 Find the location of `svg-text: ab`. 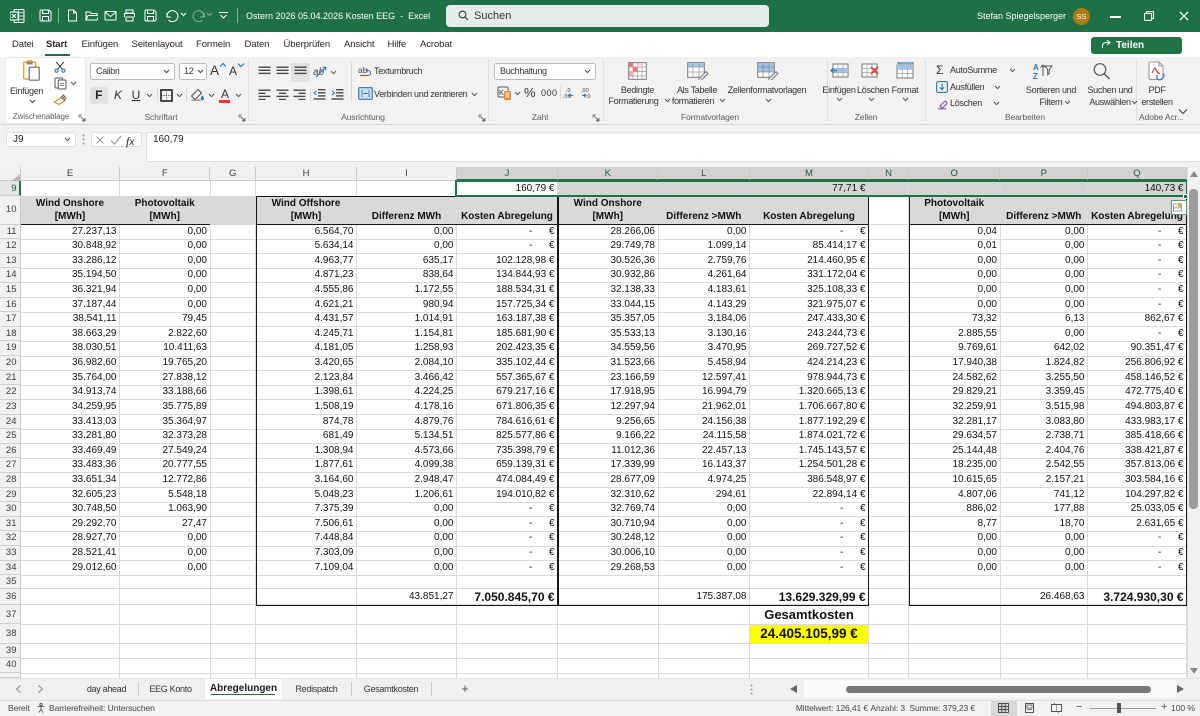

svg-text: ab is located at coordinates (319, 72).